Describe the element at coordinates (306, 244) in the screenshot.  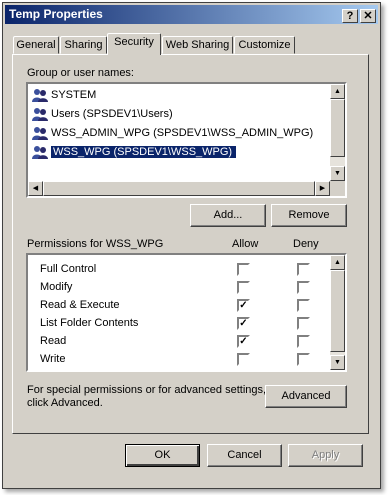
I see `deny-column-header: Deny` at that location.